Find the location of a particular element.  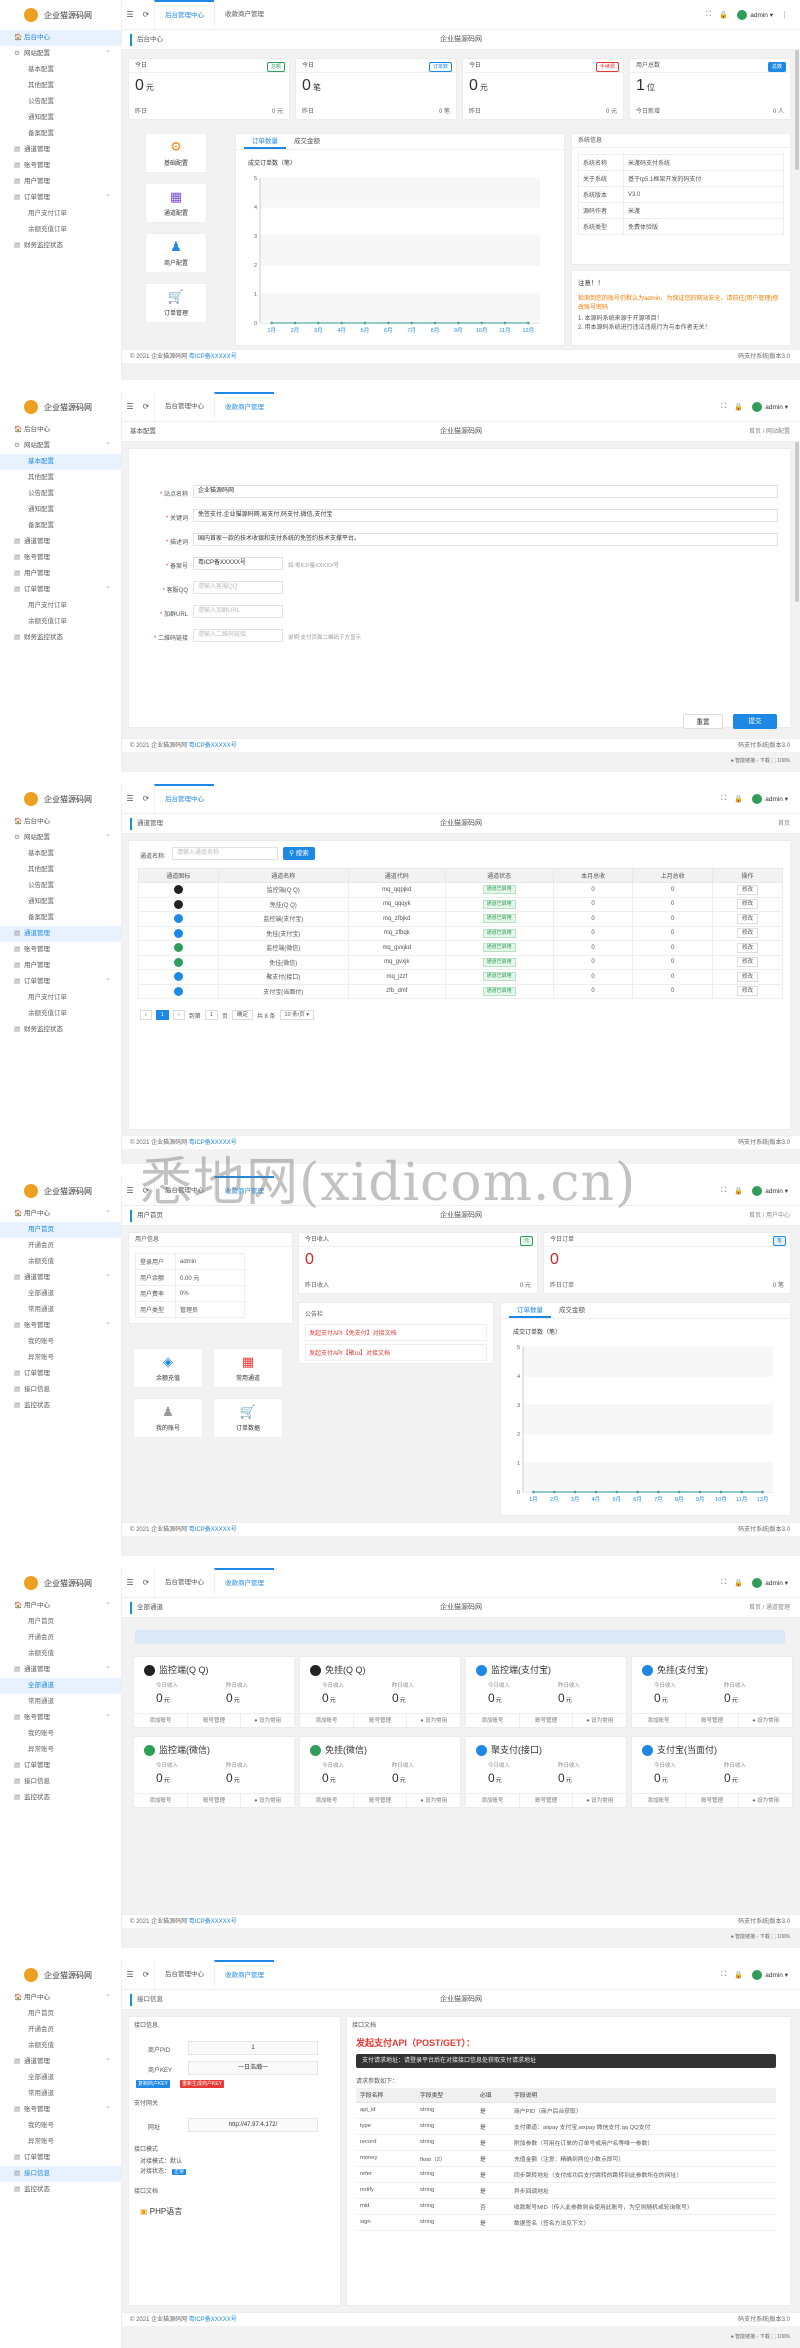

keywords-input: 免签支付,企业猫源码网,易支付,码支付,微信,支付宝 is located at coordinates (485, 515).